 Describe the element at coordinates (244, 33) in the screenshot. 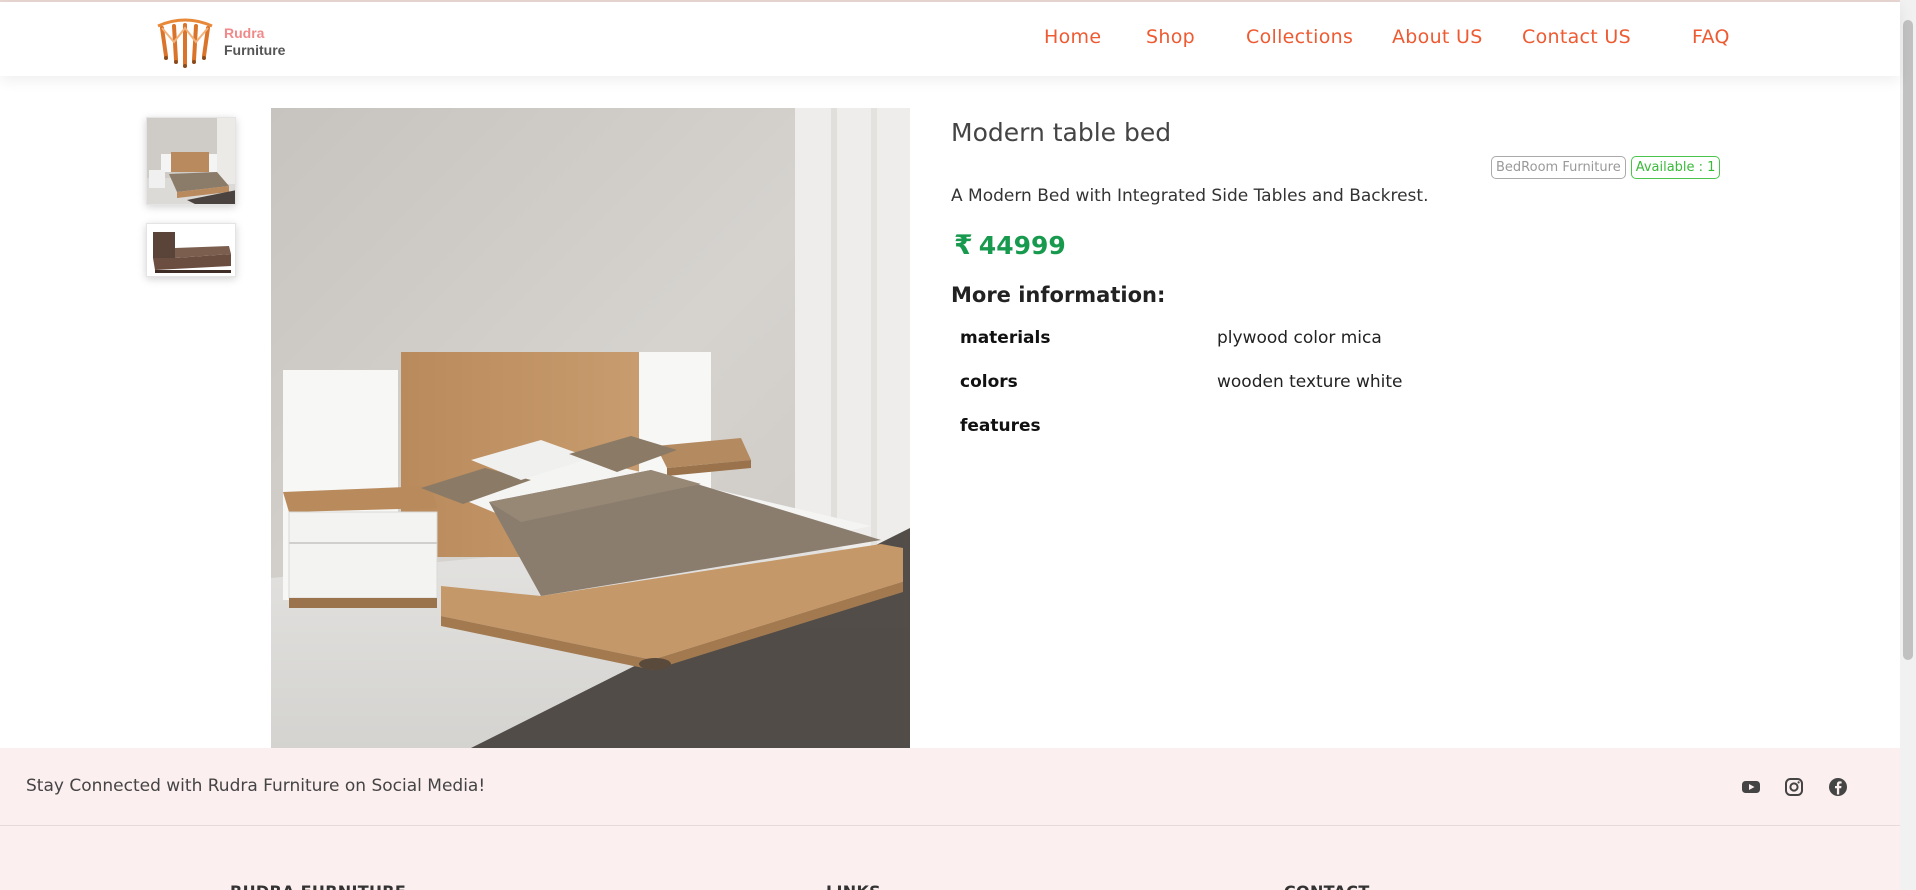

I see `brand-line-1: Rudra` at that location.